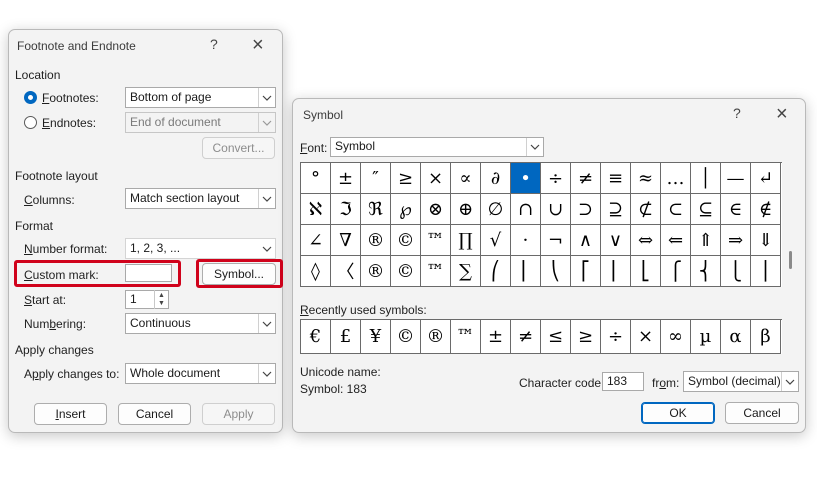  I want to click on symbol-cell: ±, so click(346, 178).